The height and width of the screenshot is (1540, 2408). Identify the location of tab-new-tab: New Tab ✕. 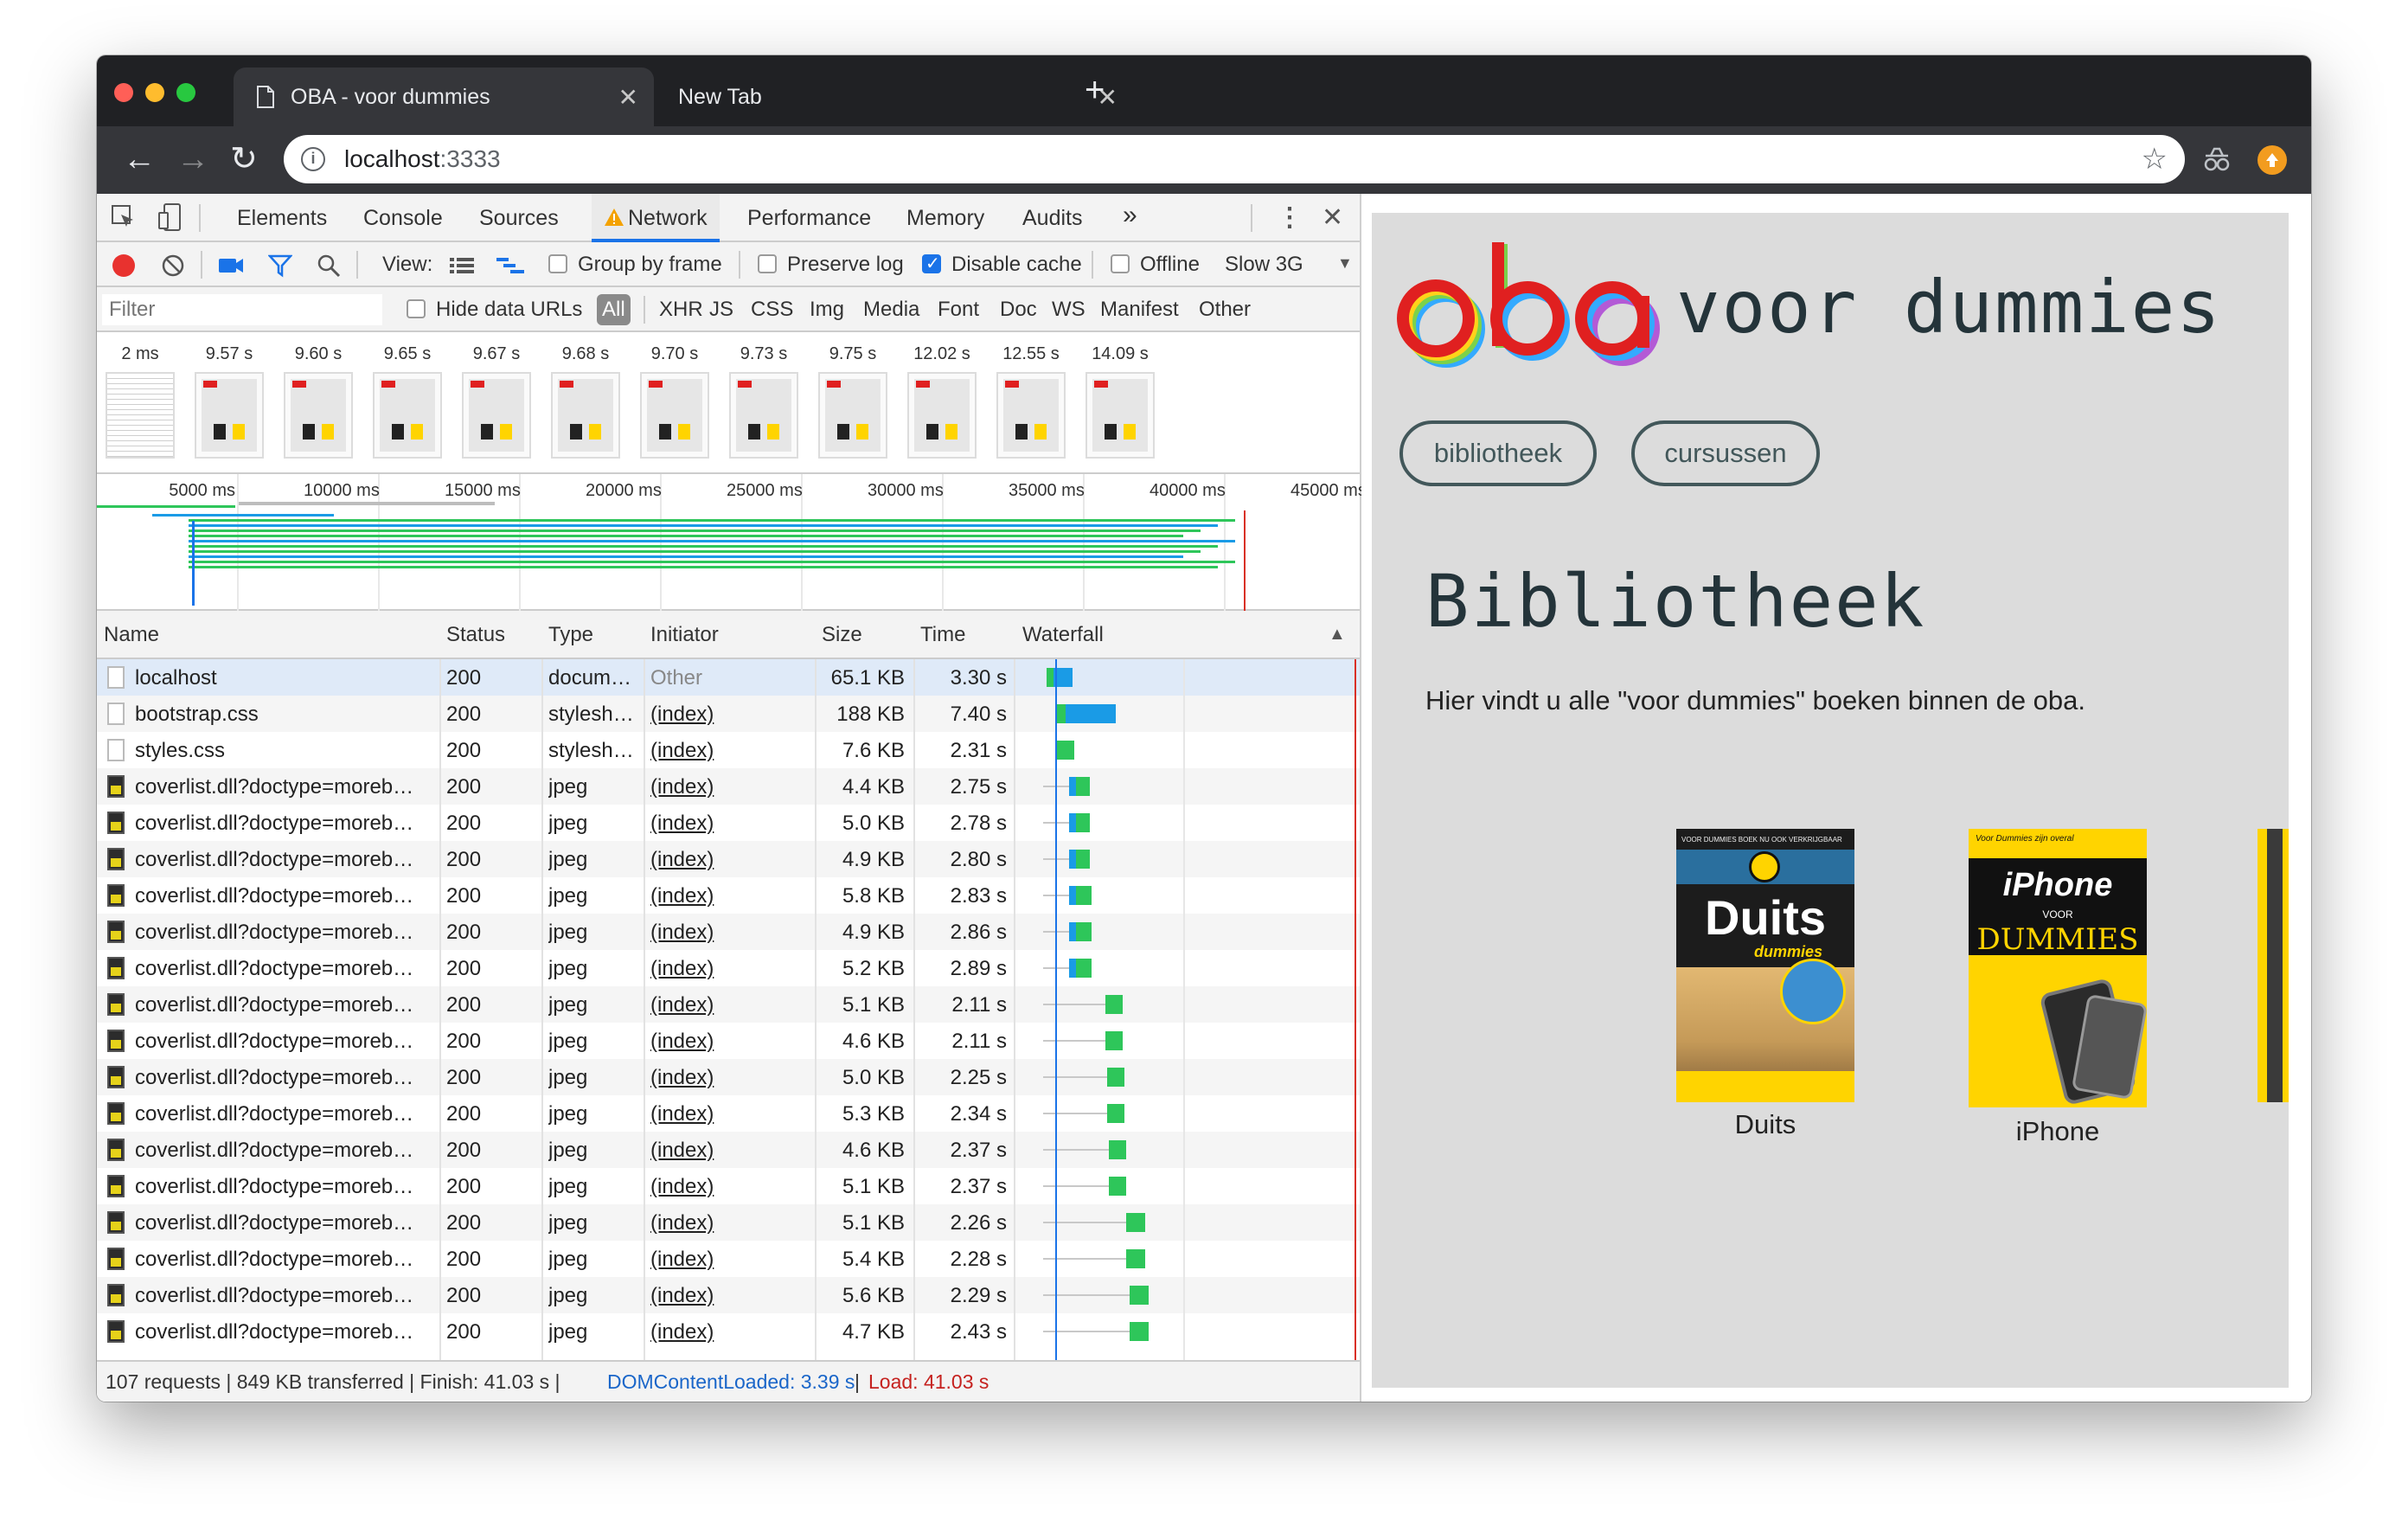
(905, 97).